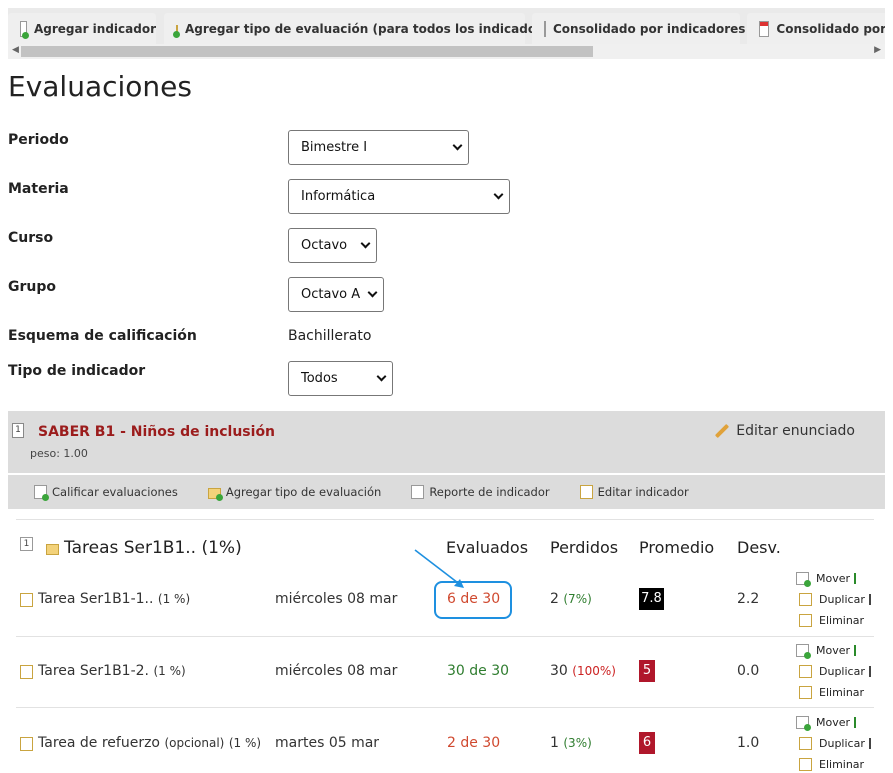 The image size is (893, 773). Describe the element at coordinates (399, 196) in the screenshot. I see `materia-select: Informática` at that location.